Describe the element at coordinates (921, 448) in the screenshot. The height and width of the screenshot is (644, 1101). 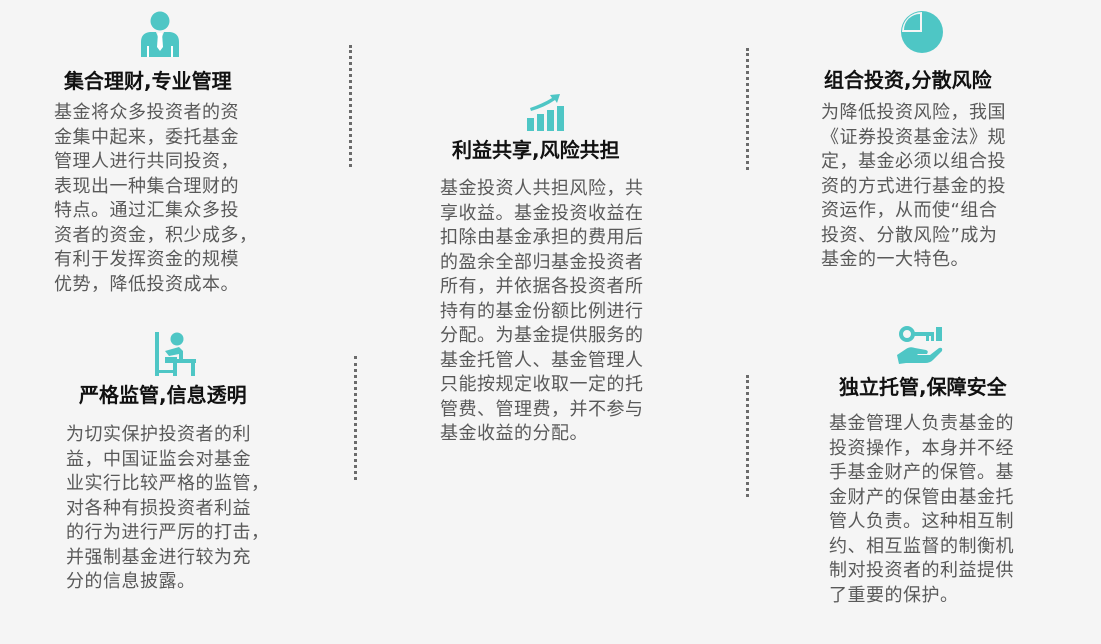
I see `body-line: 投资操作，本身并不经` at that location.